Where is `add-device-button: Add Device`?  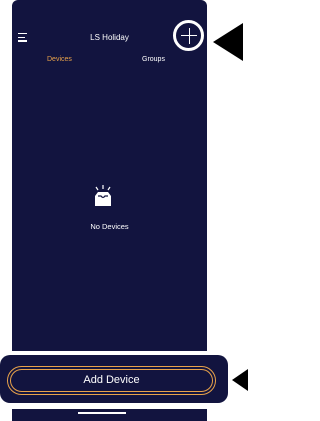 add-device-button: Add Device is located at coordinates (111, 380).